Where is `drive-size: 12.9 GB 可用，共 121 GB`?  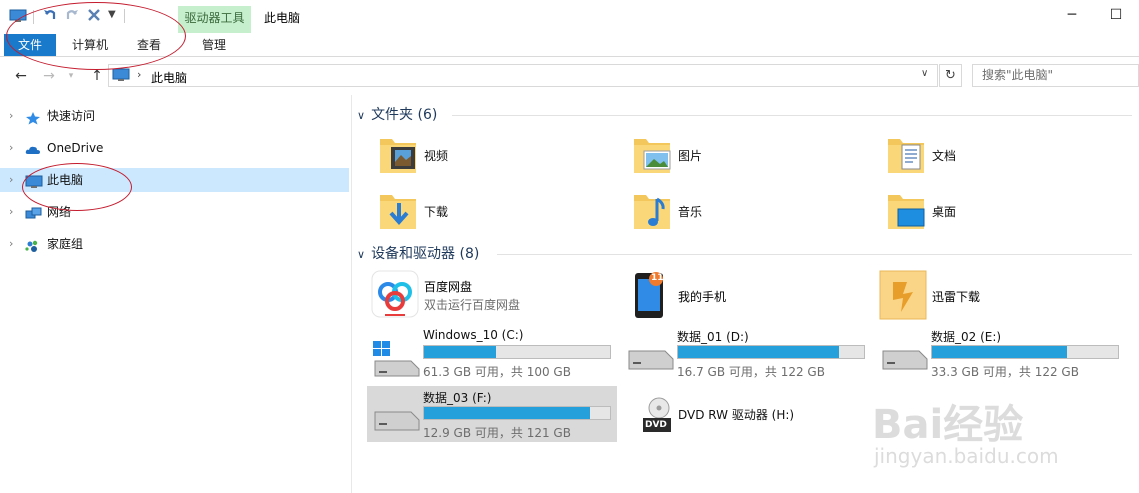 drive-size: 12.9 GB 可用，共 121 GB is located at coordinates (497, 433).